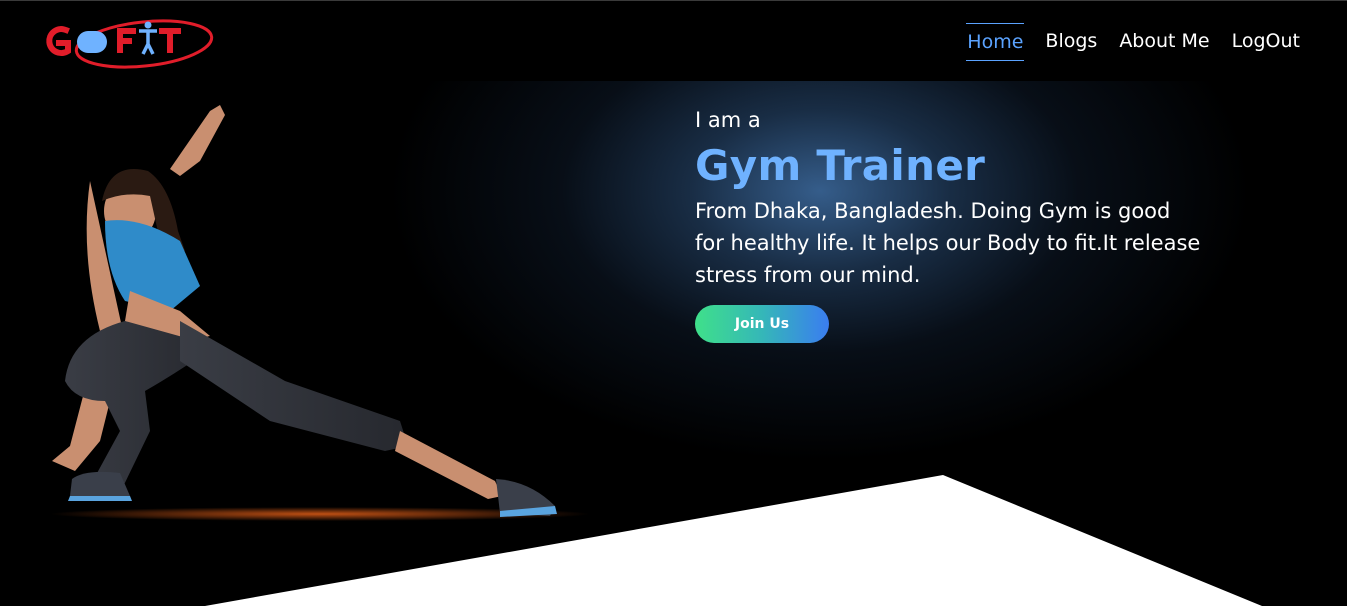 The width and height of the screenshot is (1347, 606). Describe the element at coordinates (673, 41) in the screenshot. I see `navbar: Home Blogs About Me LogOut` at that location.